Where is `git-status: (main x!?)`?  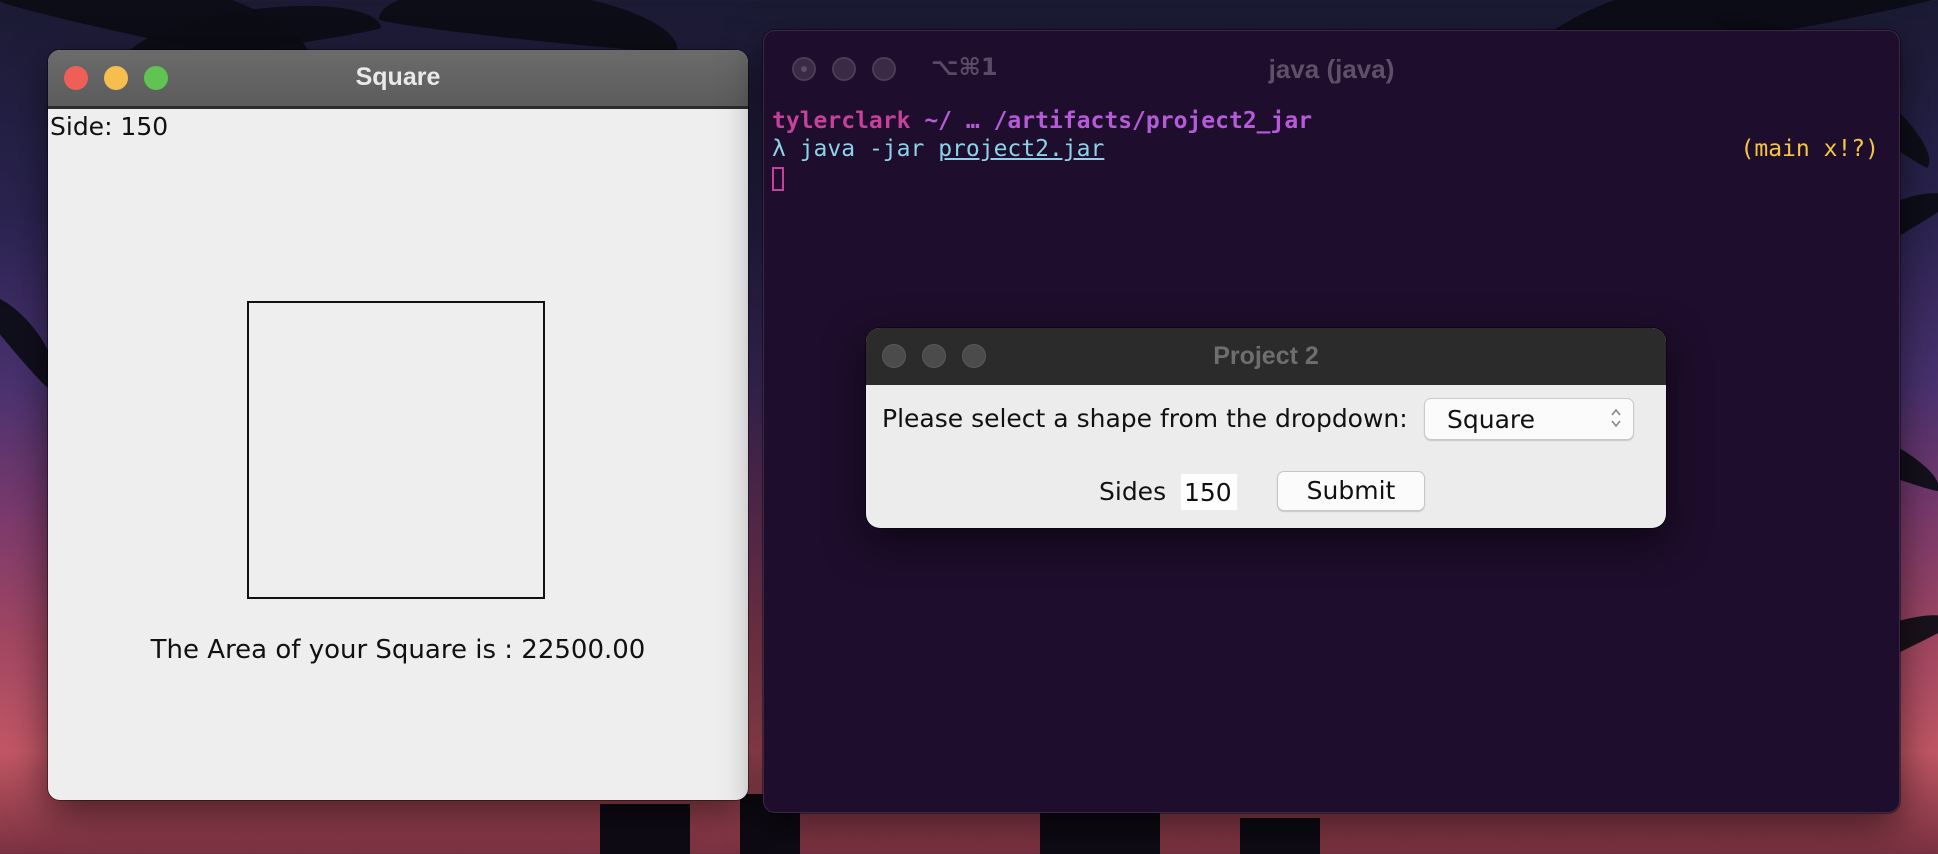 git-status: (main x!?) is located at coordinates (1809, 149).